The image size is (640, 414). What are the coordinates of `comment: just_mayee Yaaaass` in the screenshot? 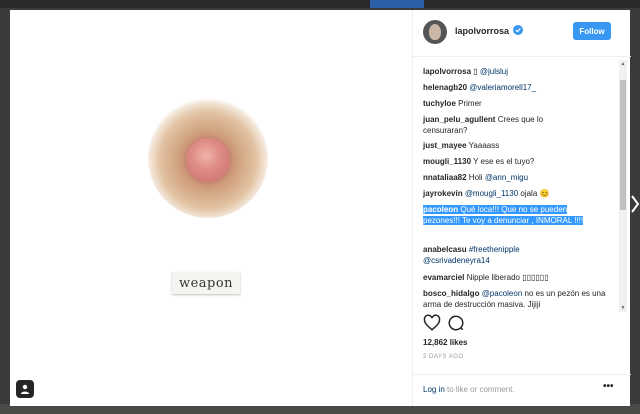 It's located at (517, 145).